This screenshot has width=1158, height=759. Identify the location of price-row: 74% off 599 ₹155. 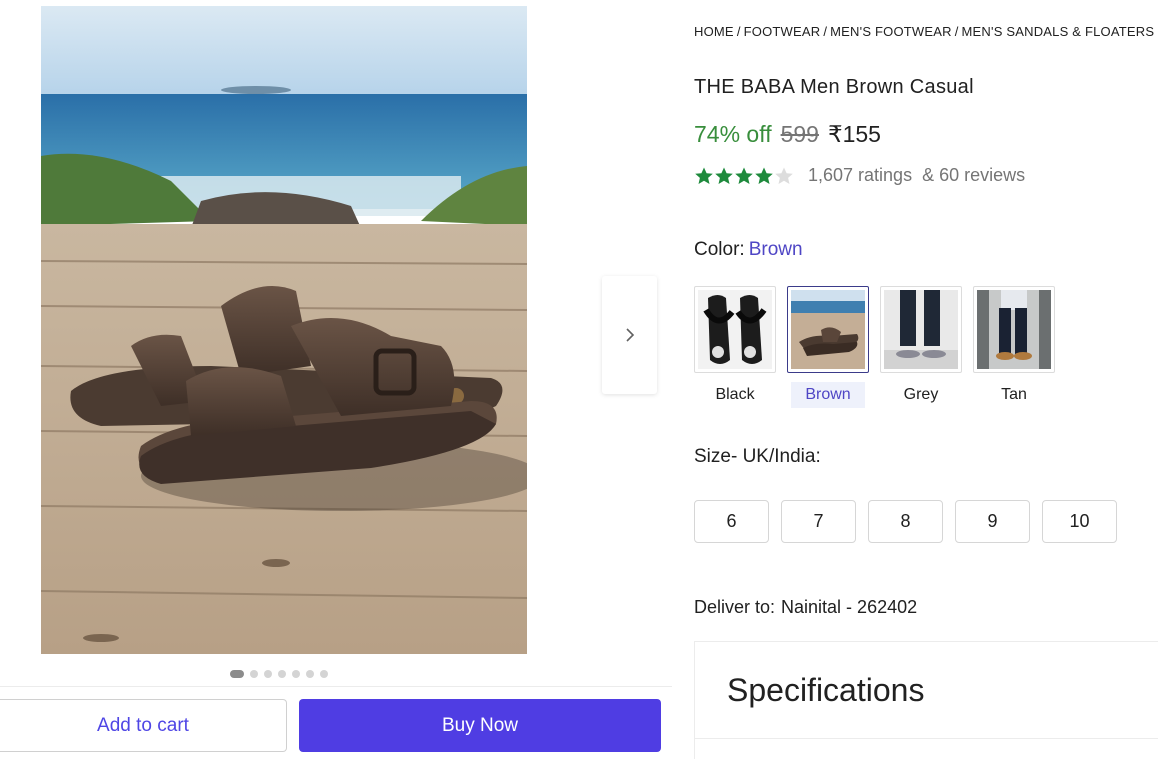
(787, 134).